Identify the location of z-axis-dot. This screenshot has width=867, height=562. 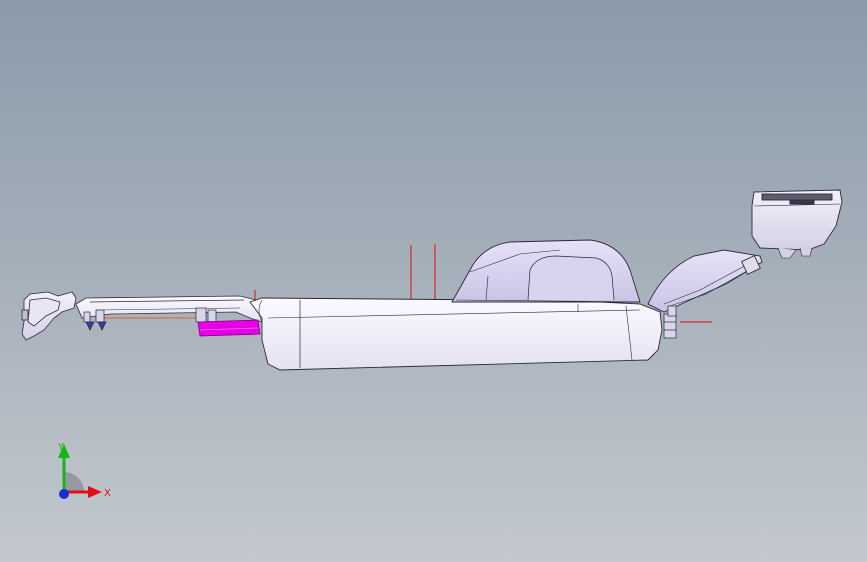
(64, 494).